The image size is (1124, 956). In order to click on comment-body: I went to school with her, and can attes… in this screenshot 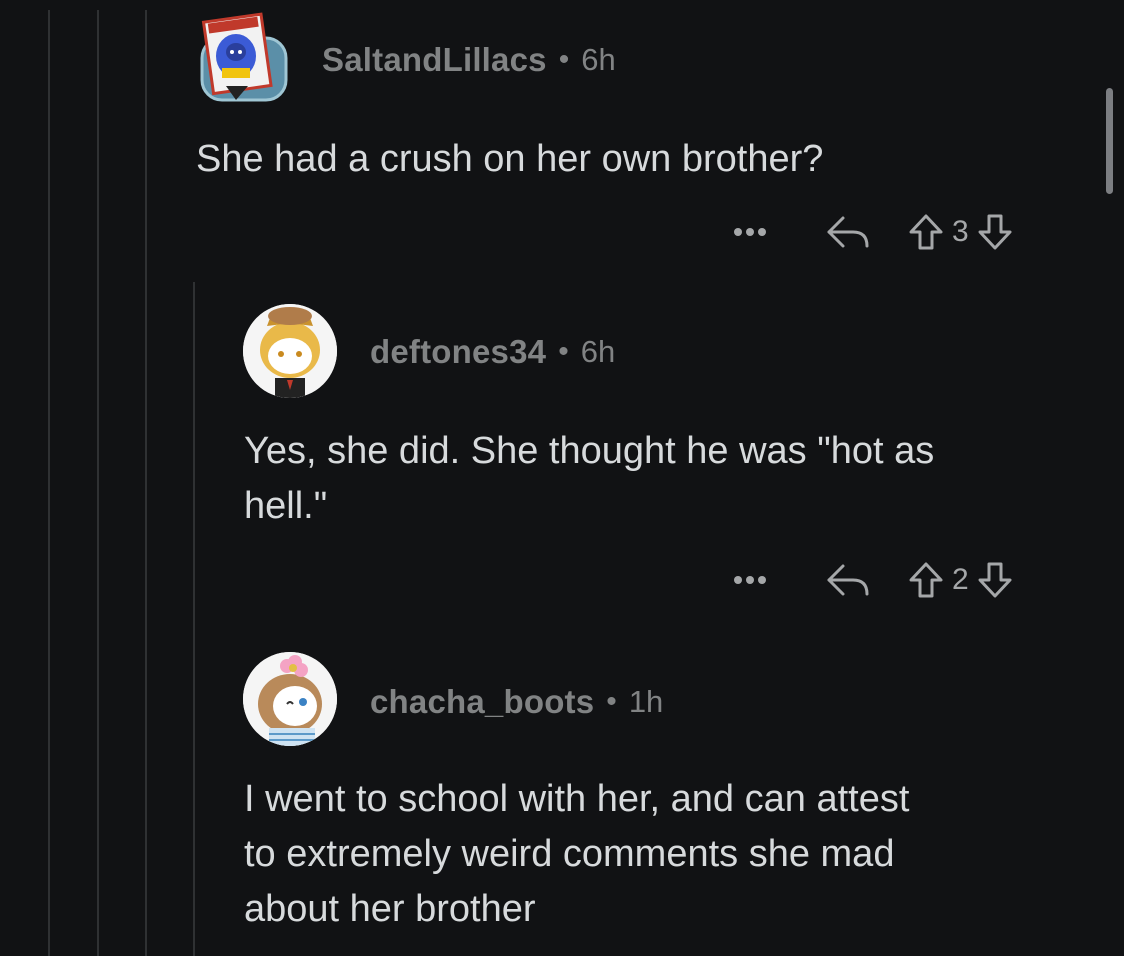, I will do `click(576, 854)`.